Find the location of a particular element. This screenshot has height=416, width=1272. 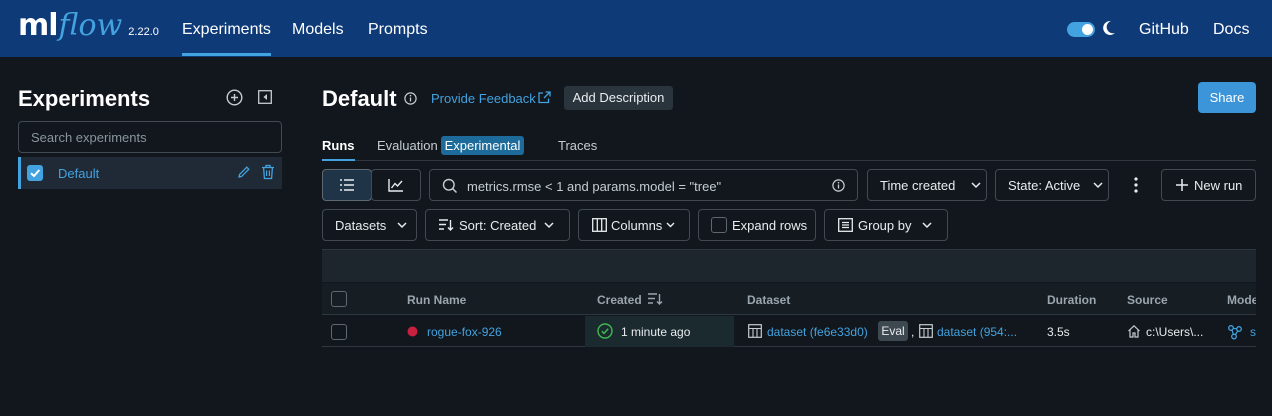

col-created: Created is located at coordinates (619, 300).